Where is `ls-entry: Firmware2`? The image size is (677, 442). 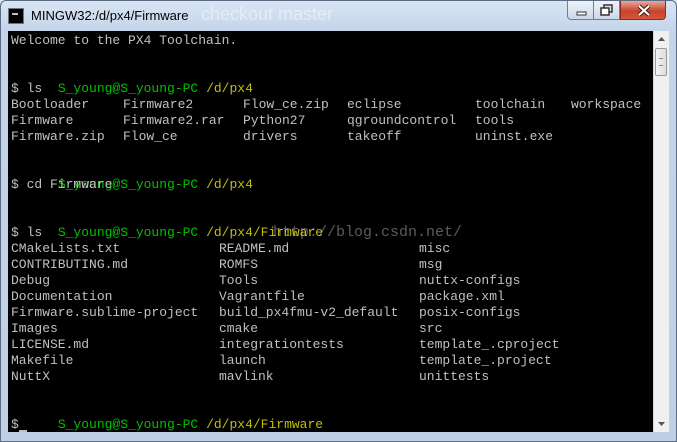
ls-entry: Firmware2 is located at coordinates (158, 104).